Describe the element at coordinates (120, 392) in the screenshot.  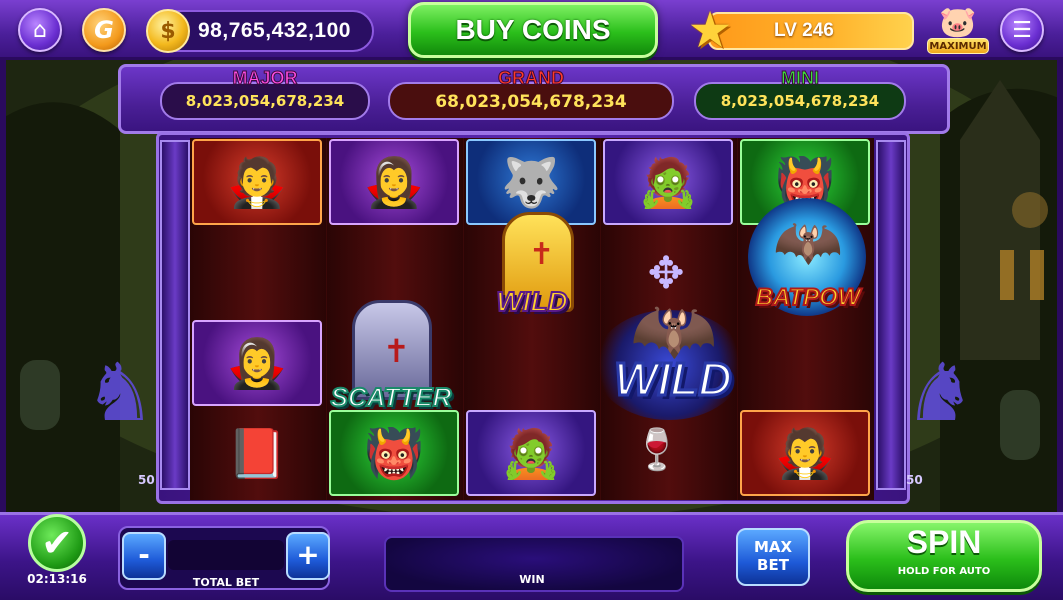
I see `left-gargoyle-icon: ♞` at that location.